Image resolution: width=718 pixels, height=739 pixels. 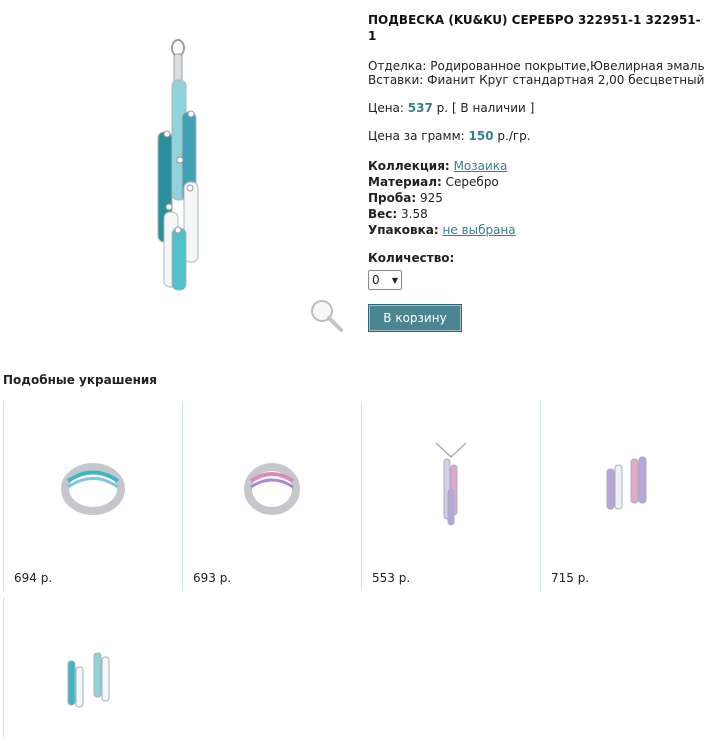 What do you see at coordinates (416, 136) in the screenshot?
I see `per-gram-label: Цена за грамм:` at bounding box center [416, 136].